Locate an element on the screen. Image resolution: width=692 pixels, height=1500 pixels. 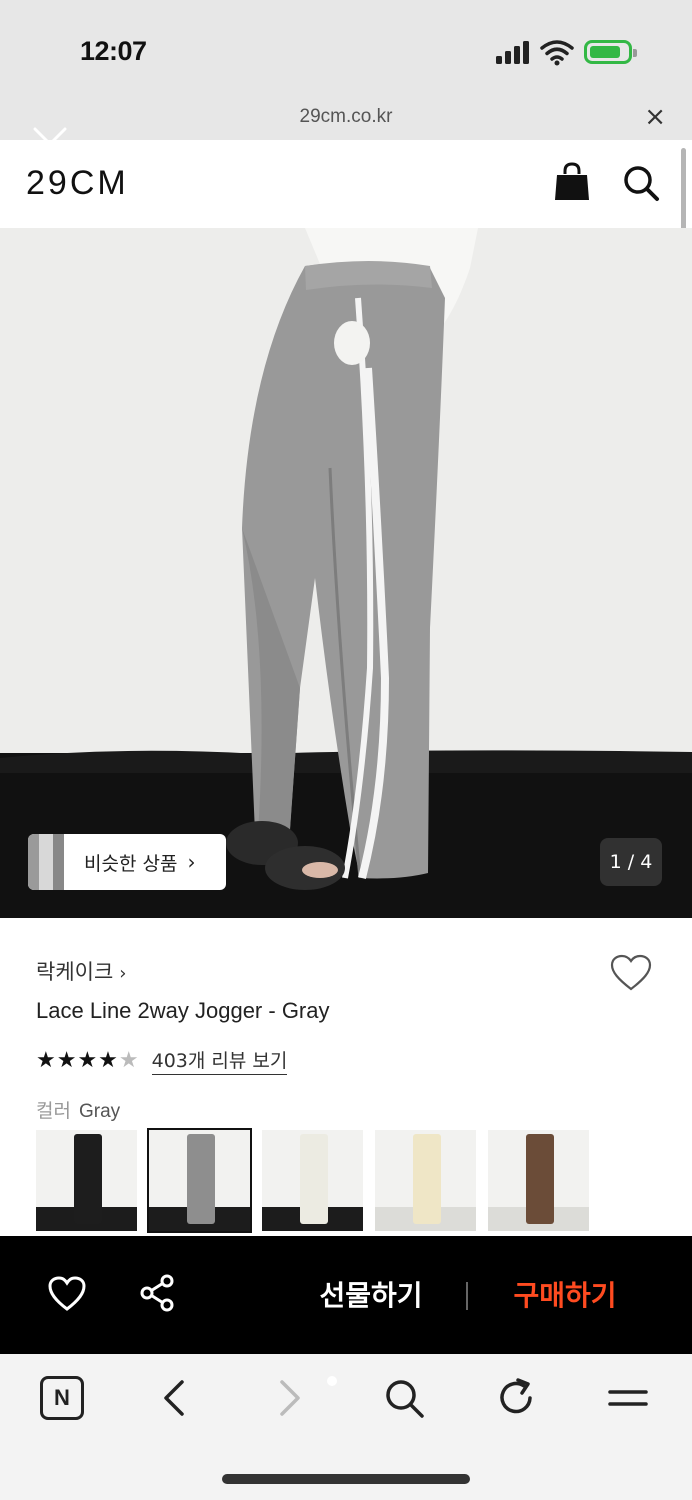
rating-stars: ★★★★★ is located at coordinates (88, 1060).